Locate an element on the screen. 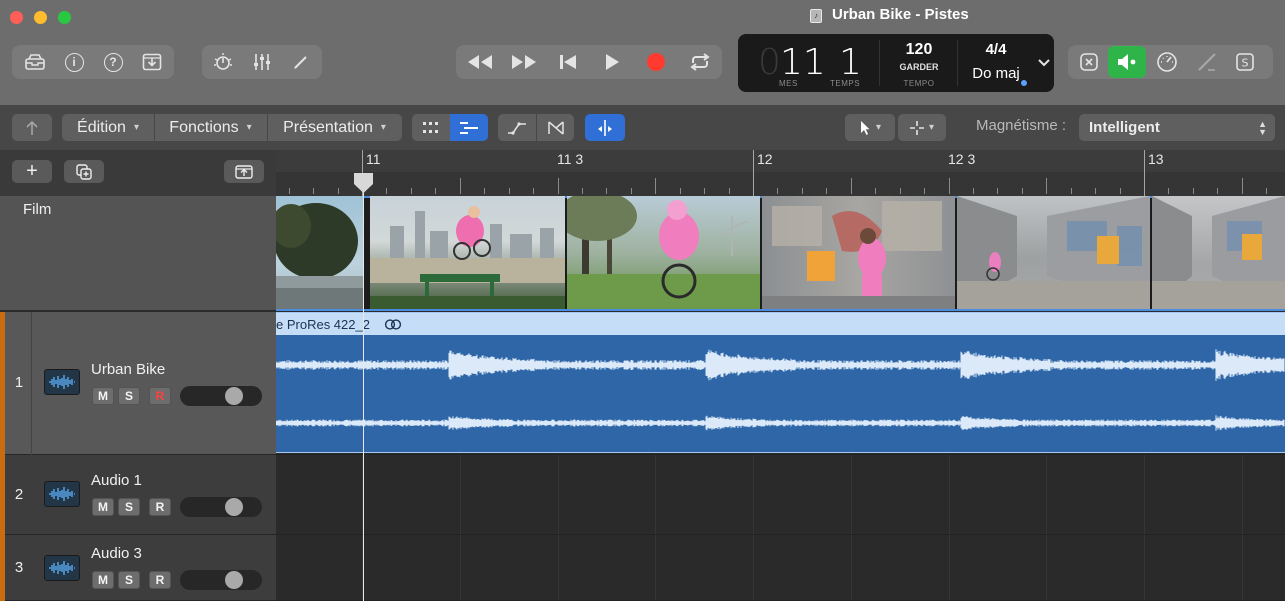 Image resolution: width=1285 pixels, height=601 pixels. tuner-button is located at coordinates (1167, 62).